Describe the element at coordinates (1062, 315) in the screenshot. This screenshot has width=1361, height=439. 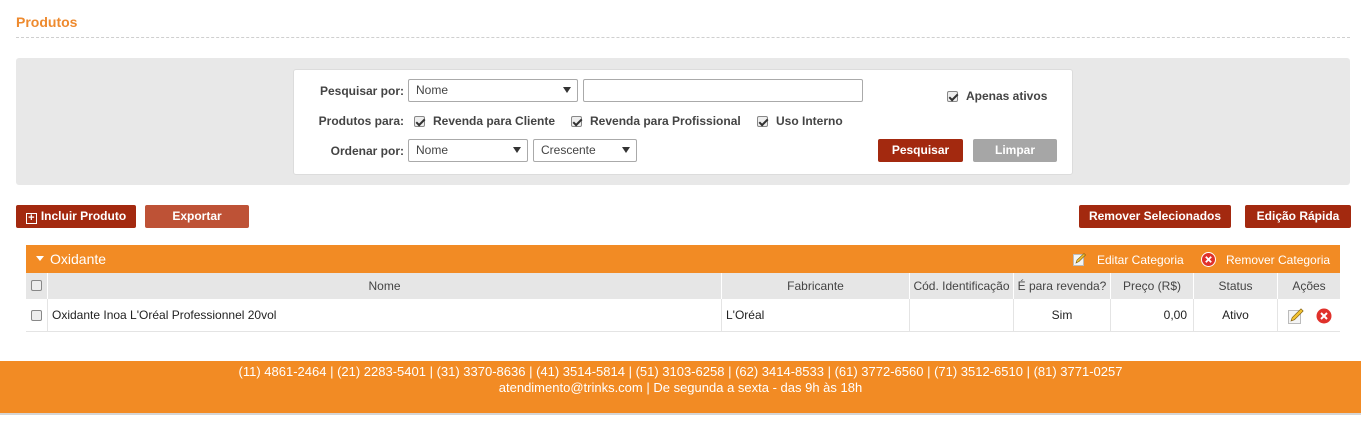
I see `cell-revenda: Sim` at that location.